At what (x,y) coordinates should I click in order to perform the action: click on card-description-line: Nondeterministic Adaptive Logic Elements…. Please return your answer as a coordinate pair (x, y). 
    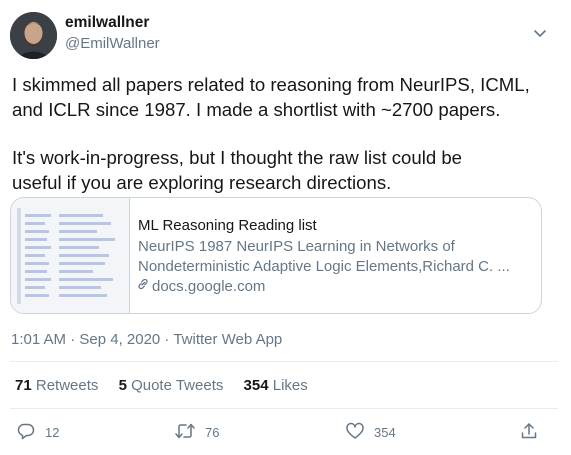
    Looking at the image, I should click on (324, 266).